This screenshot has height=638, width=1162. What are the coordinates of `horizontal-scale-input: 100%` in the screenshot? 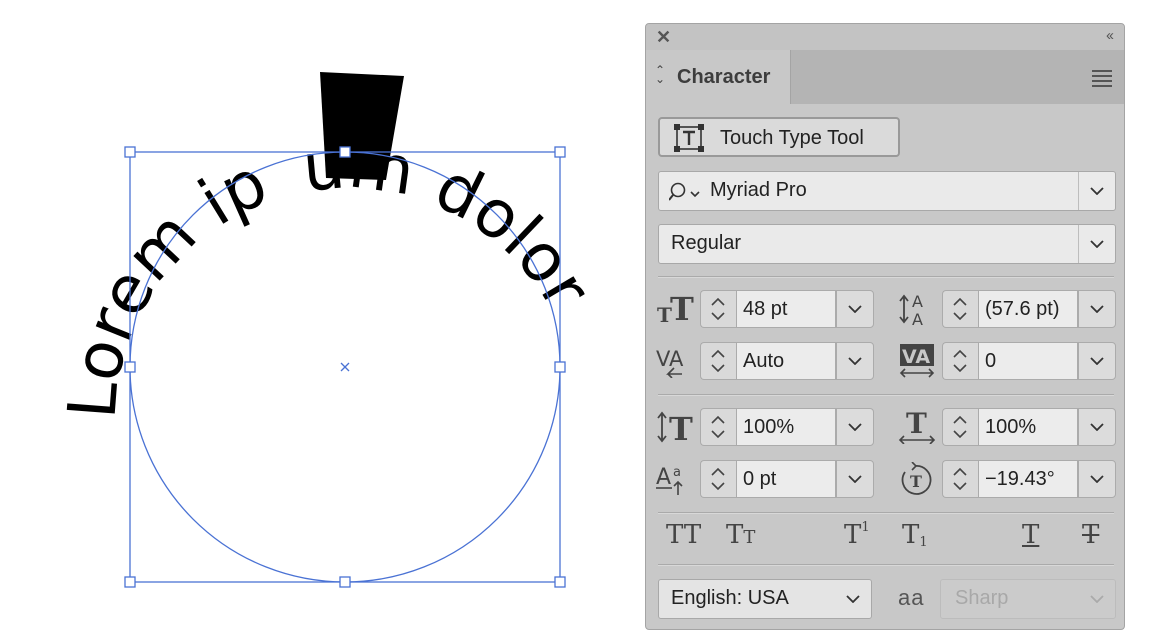 It's located at (1028, 427).